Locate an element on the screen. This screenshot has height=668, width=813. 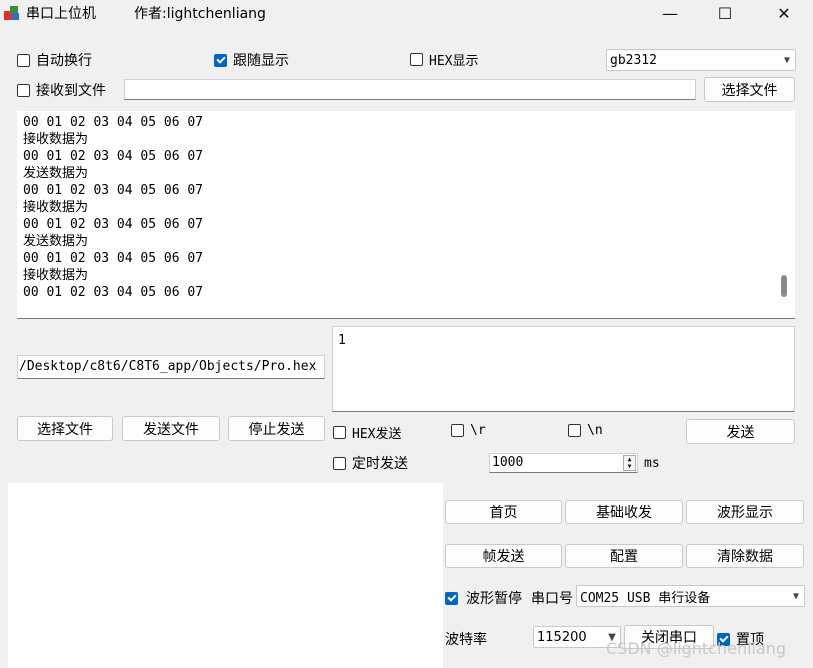
timed-send-checkbox: 定时发送 is located at coordinates (370, 463).